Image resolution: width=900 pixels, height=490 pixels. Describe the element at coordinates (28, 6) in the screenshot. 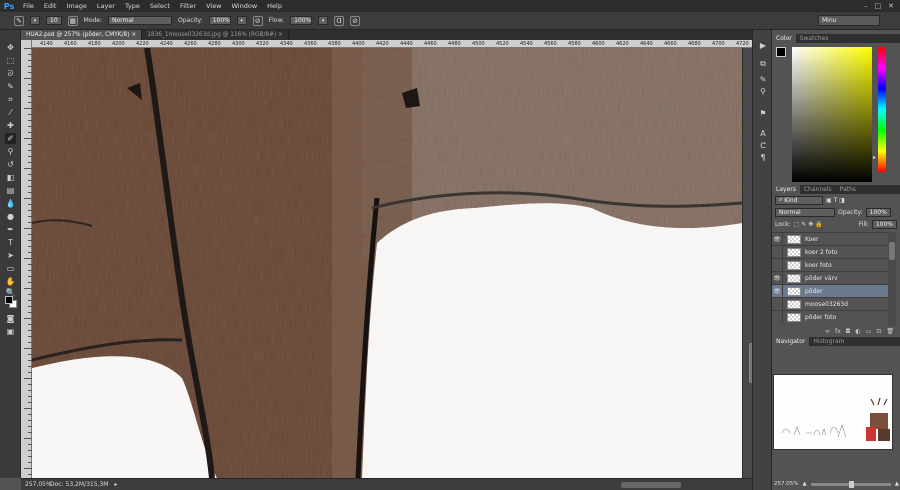

I see `menu-file: File` at that location.